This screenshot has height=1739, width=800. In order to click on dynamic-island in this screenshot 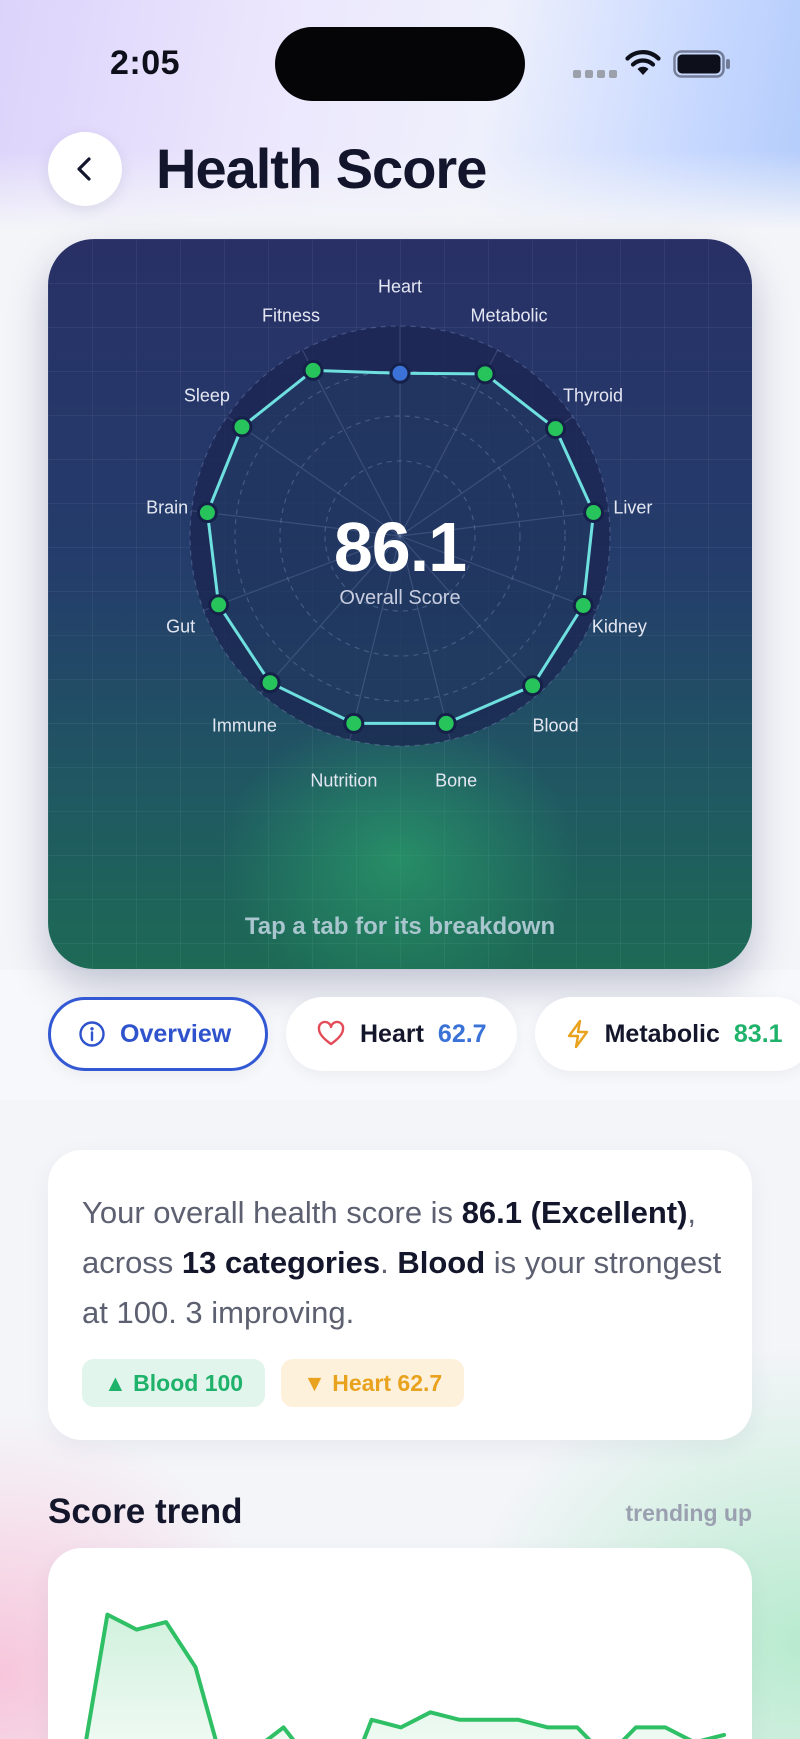, I will do `click(400, 64)`.